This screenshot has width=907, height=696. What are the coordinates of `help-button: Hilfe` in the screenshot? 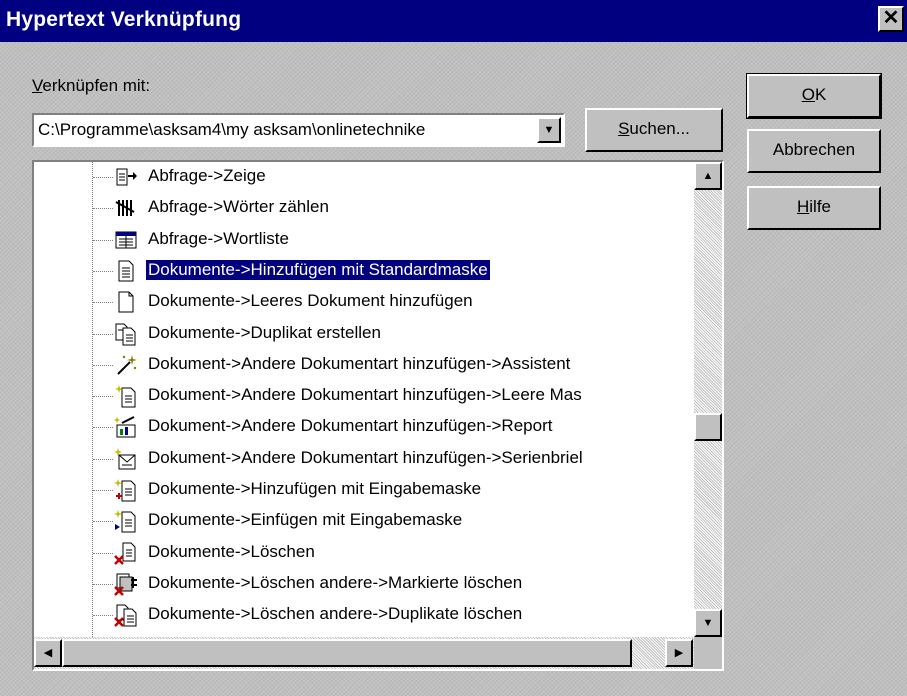 It's located at (814, 208).